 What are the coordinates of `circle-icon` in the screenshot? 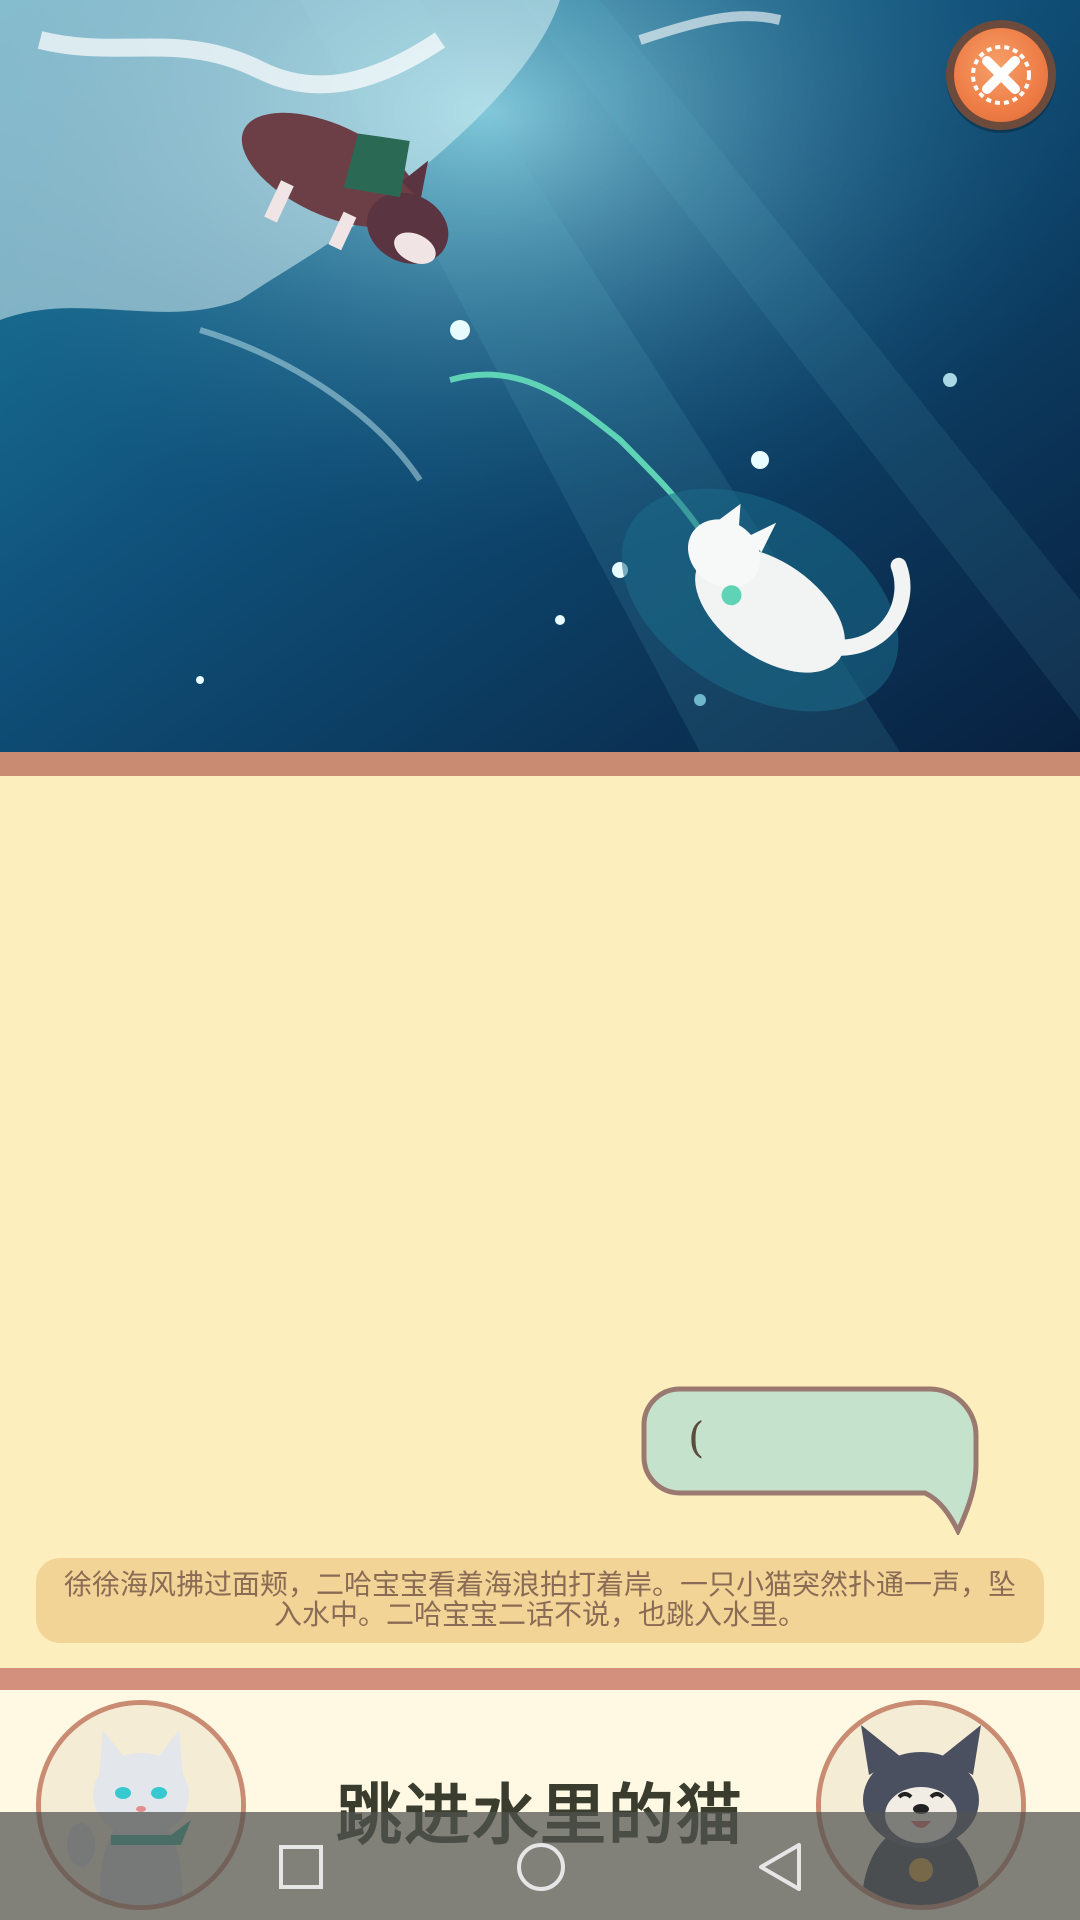 It's located at (541, 1867).